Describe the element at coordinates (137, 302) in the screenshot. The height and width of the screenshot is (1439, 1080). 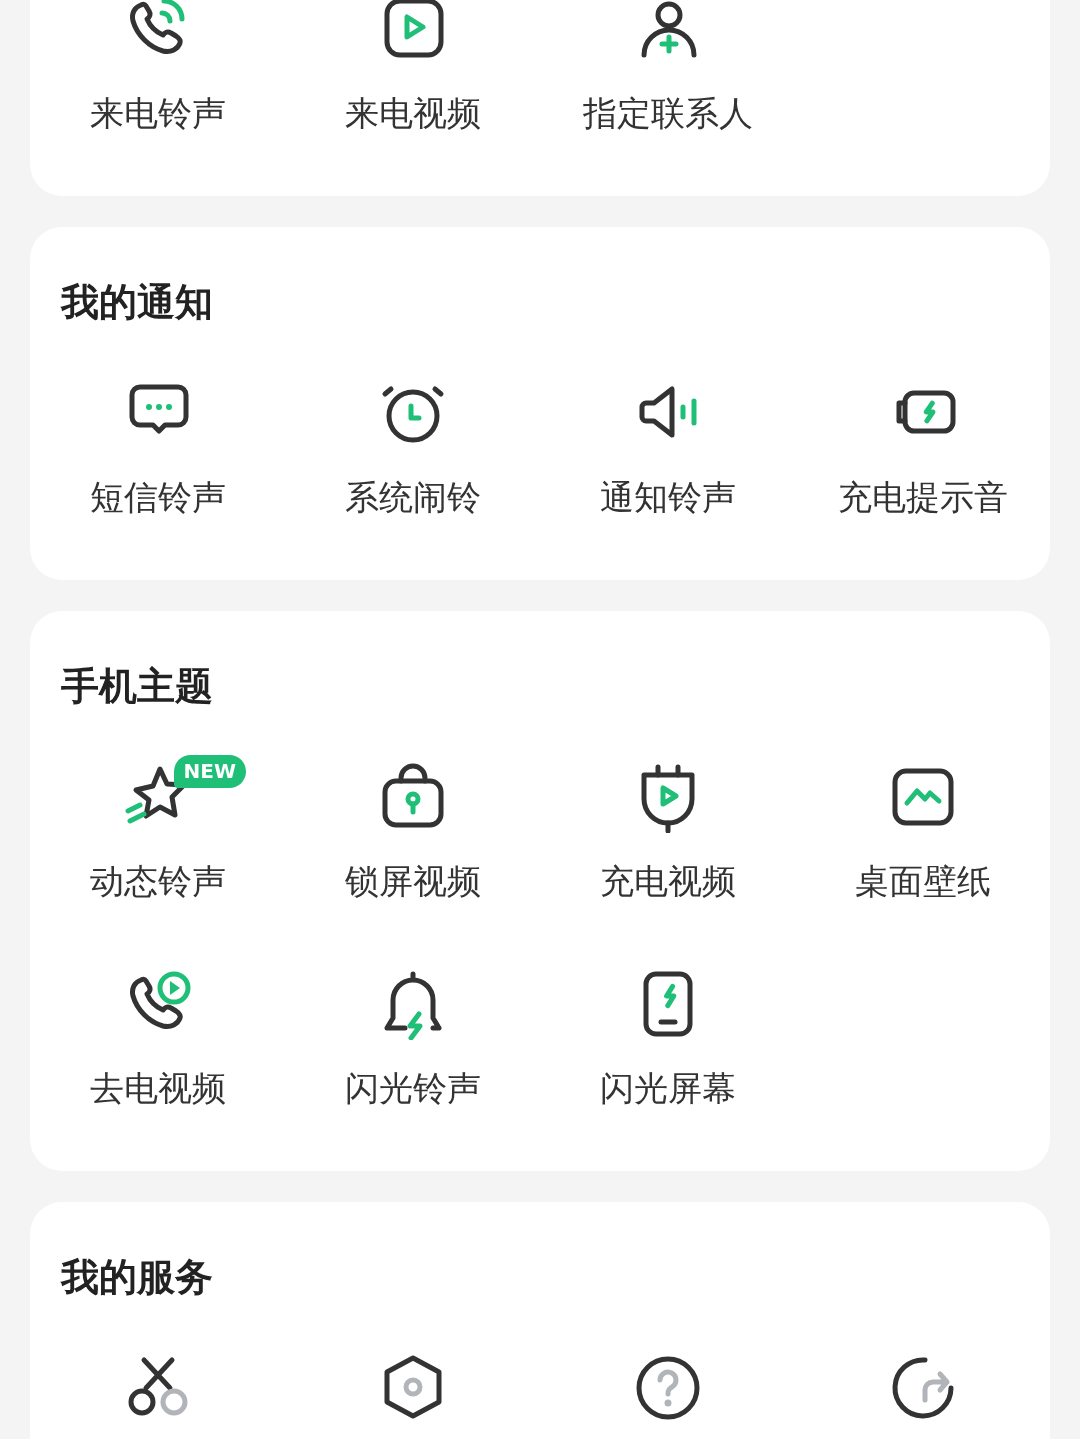
I see `section-title: 我的通知` at that location.